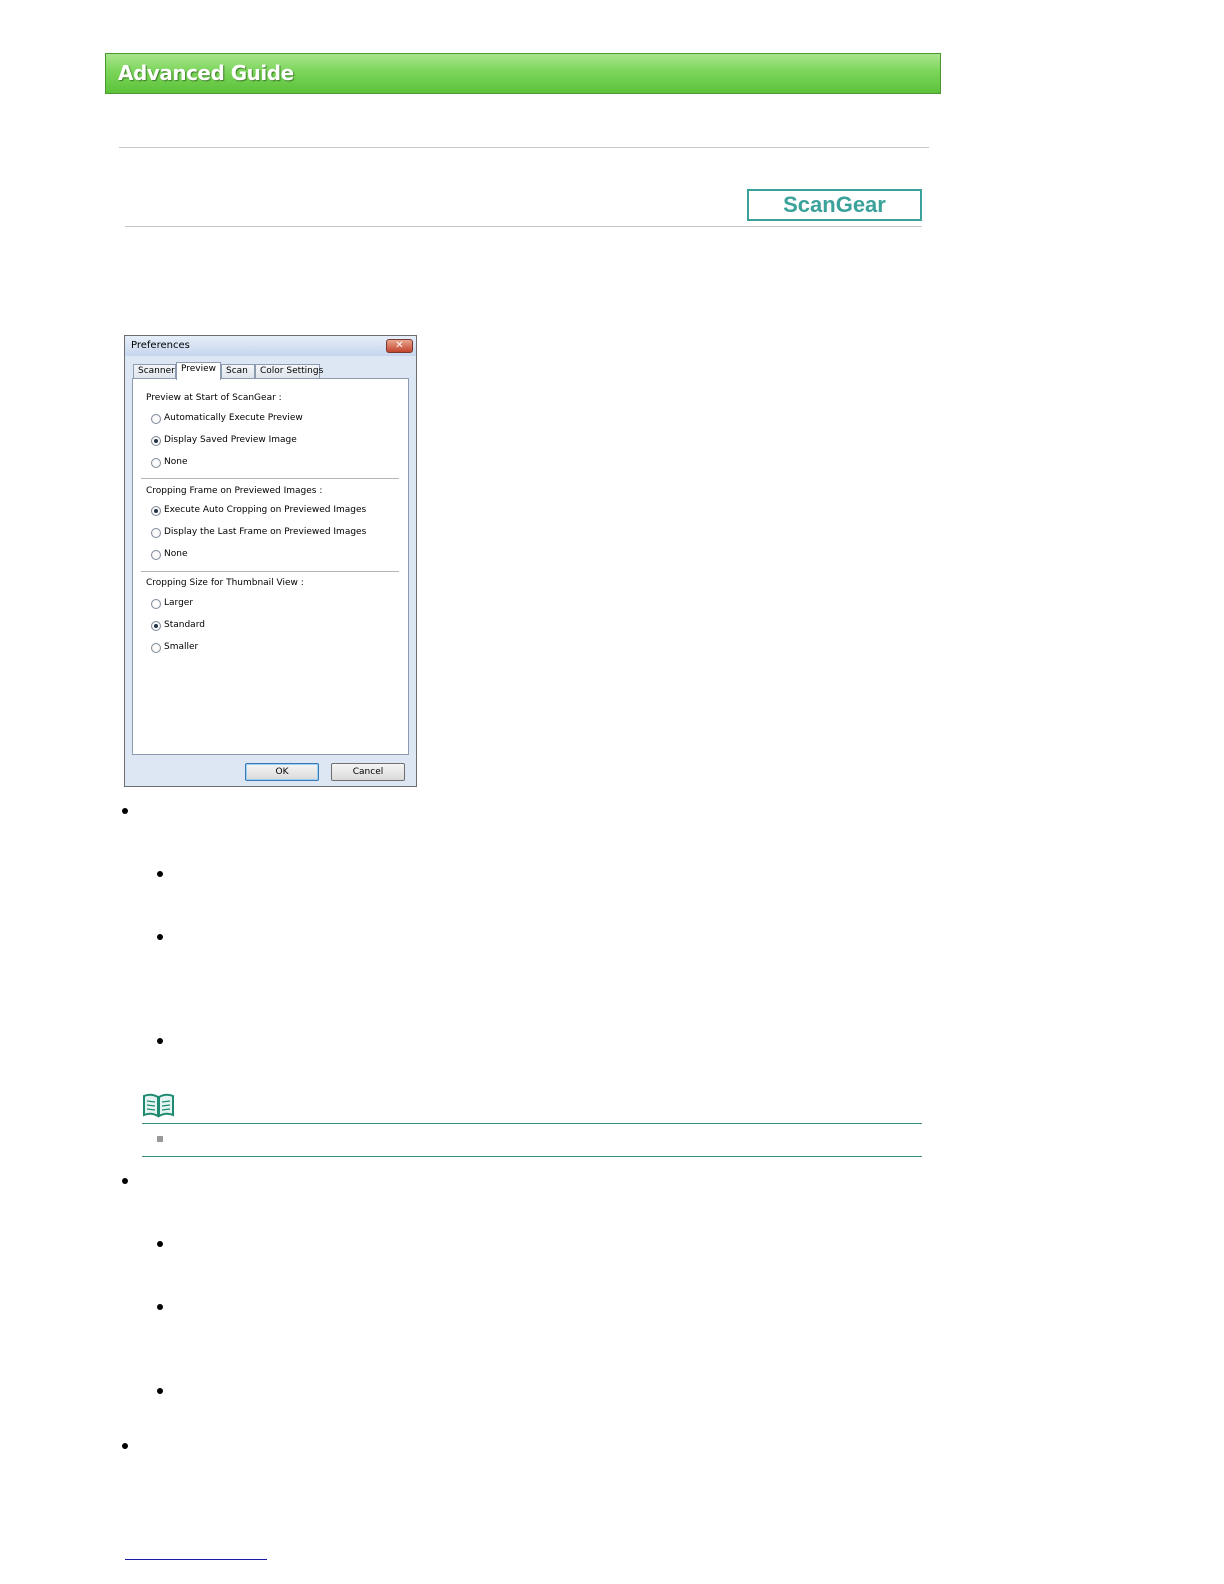 This screenshot has height=1584, width=1224. I want to click on group-title-cropping-frame: Cropping Frame on Previewed Images :, so click(234, 491).